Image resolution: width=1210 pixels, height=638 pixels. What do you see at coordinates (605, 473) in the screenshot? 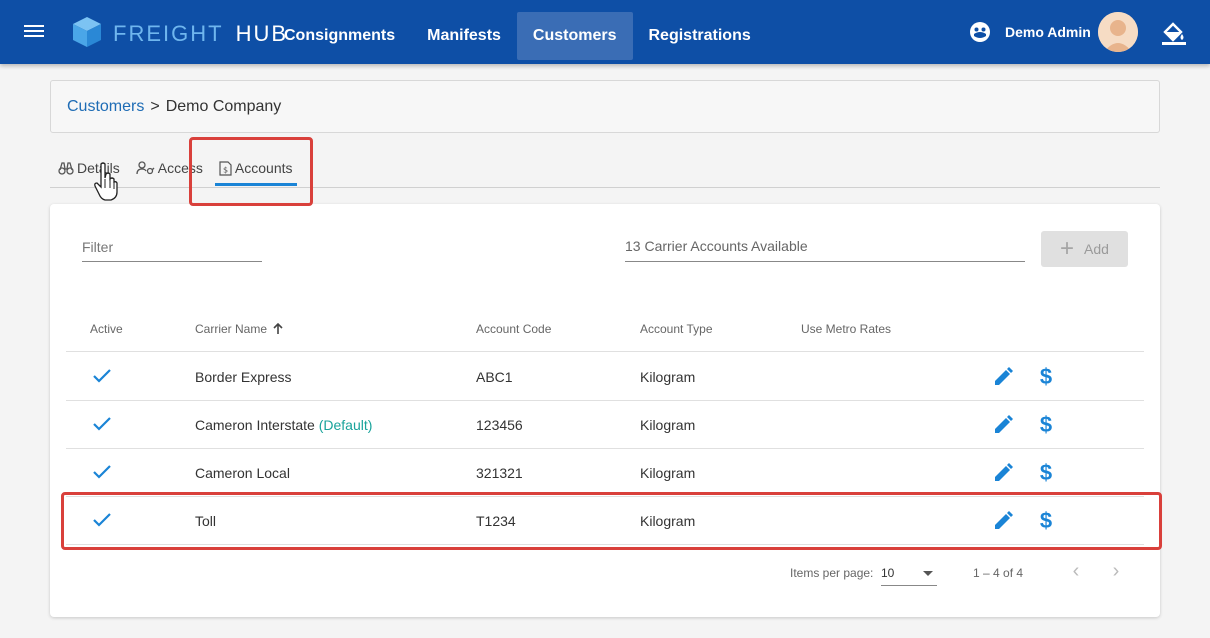
I see `table-row: Cameron Local 321321 Kilogram $` at bounding box center [605, 473].